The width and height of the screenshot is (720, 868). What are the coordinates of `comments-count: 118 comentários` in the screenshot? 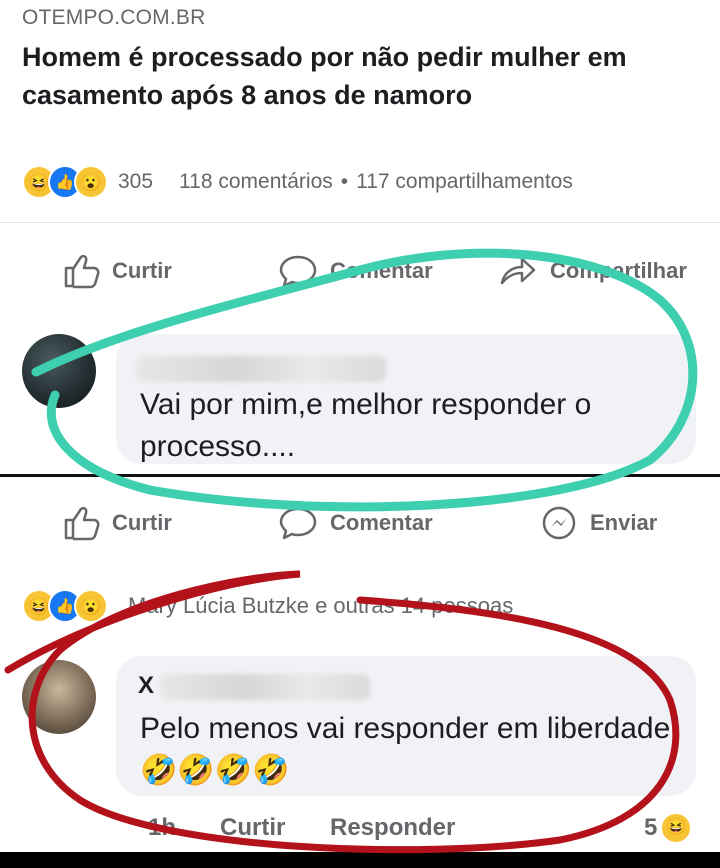 It's located at (256, 182).